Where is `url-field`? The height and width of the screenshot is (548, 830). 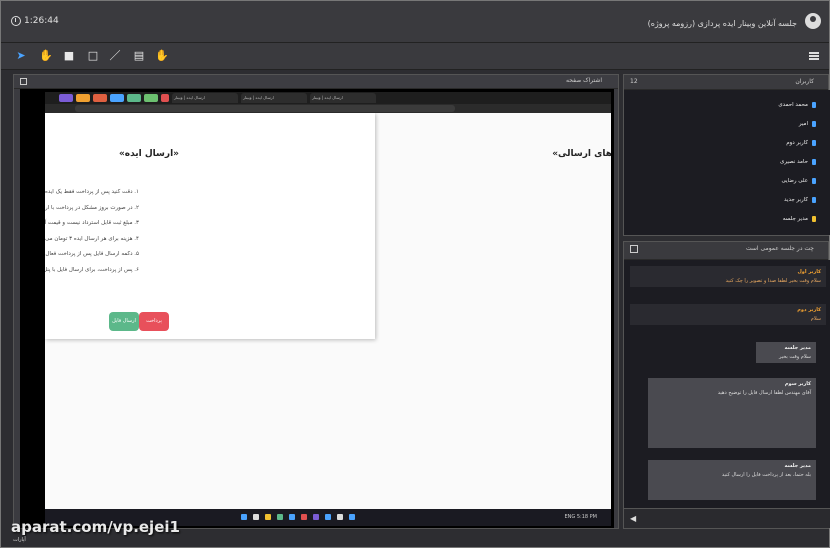
url-field is located at coordinates (265, 108).